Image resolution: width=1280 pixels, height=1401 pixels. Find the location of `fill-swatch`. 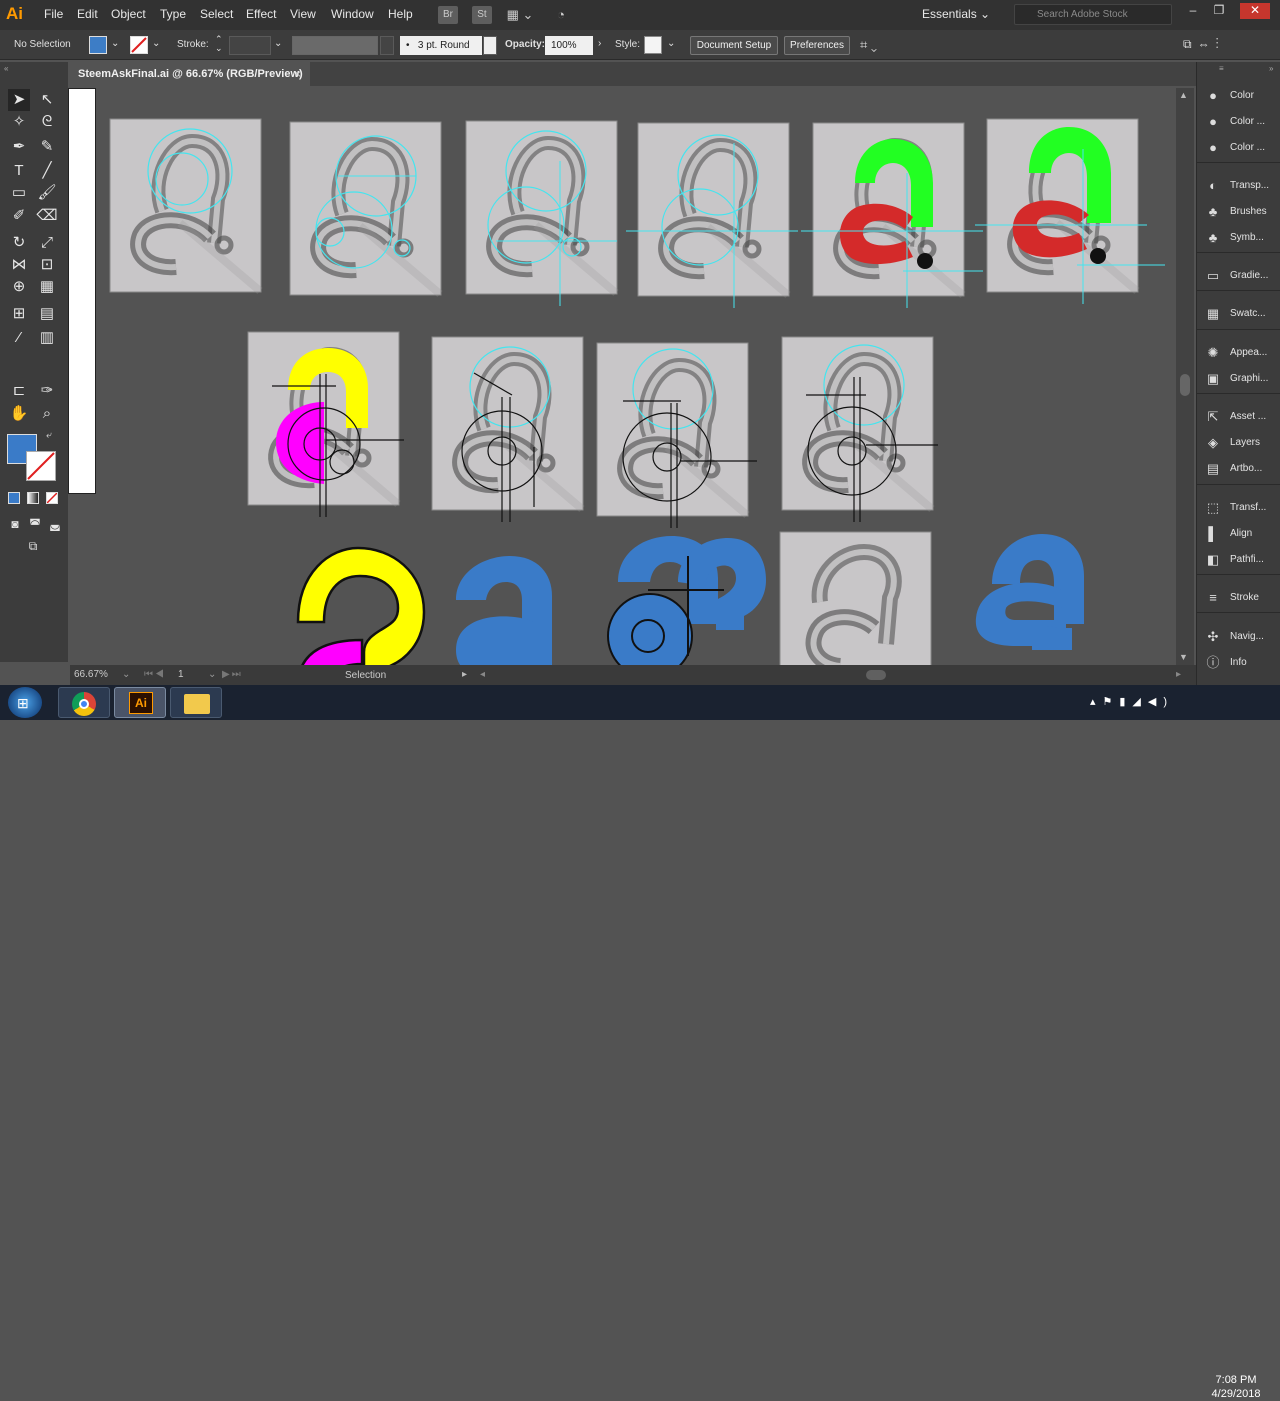

fill-swatch is located at coordinates (98, 45).